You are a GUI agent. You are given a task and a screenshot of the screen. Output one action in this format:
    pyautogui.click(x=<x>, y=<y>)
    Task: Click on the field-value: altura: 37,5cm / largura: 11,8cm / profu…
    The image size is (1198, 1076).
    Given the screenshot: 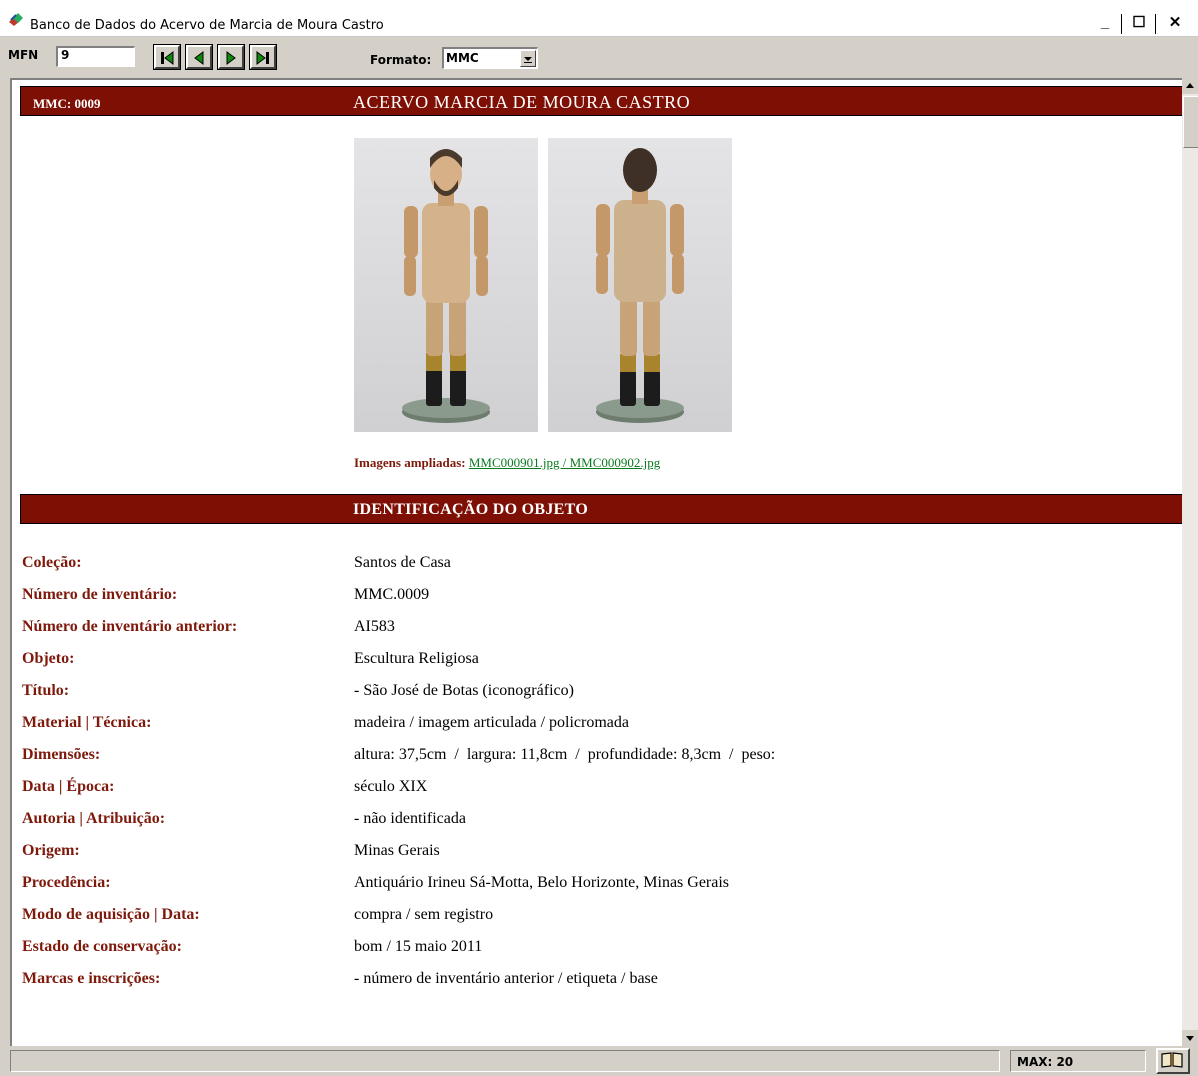 What is the action you would take?
    pyautogui.click(x=565, y=754)
    